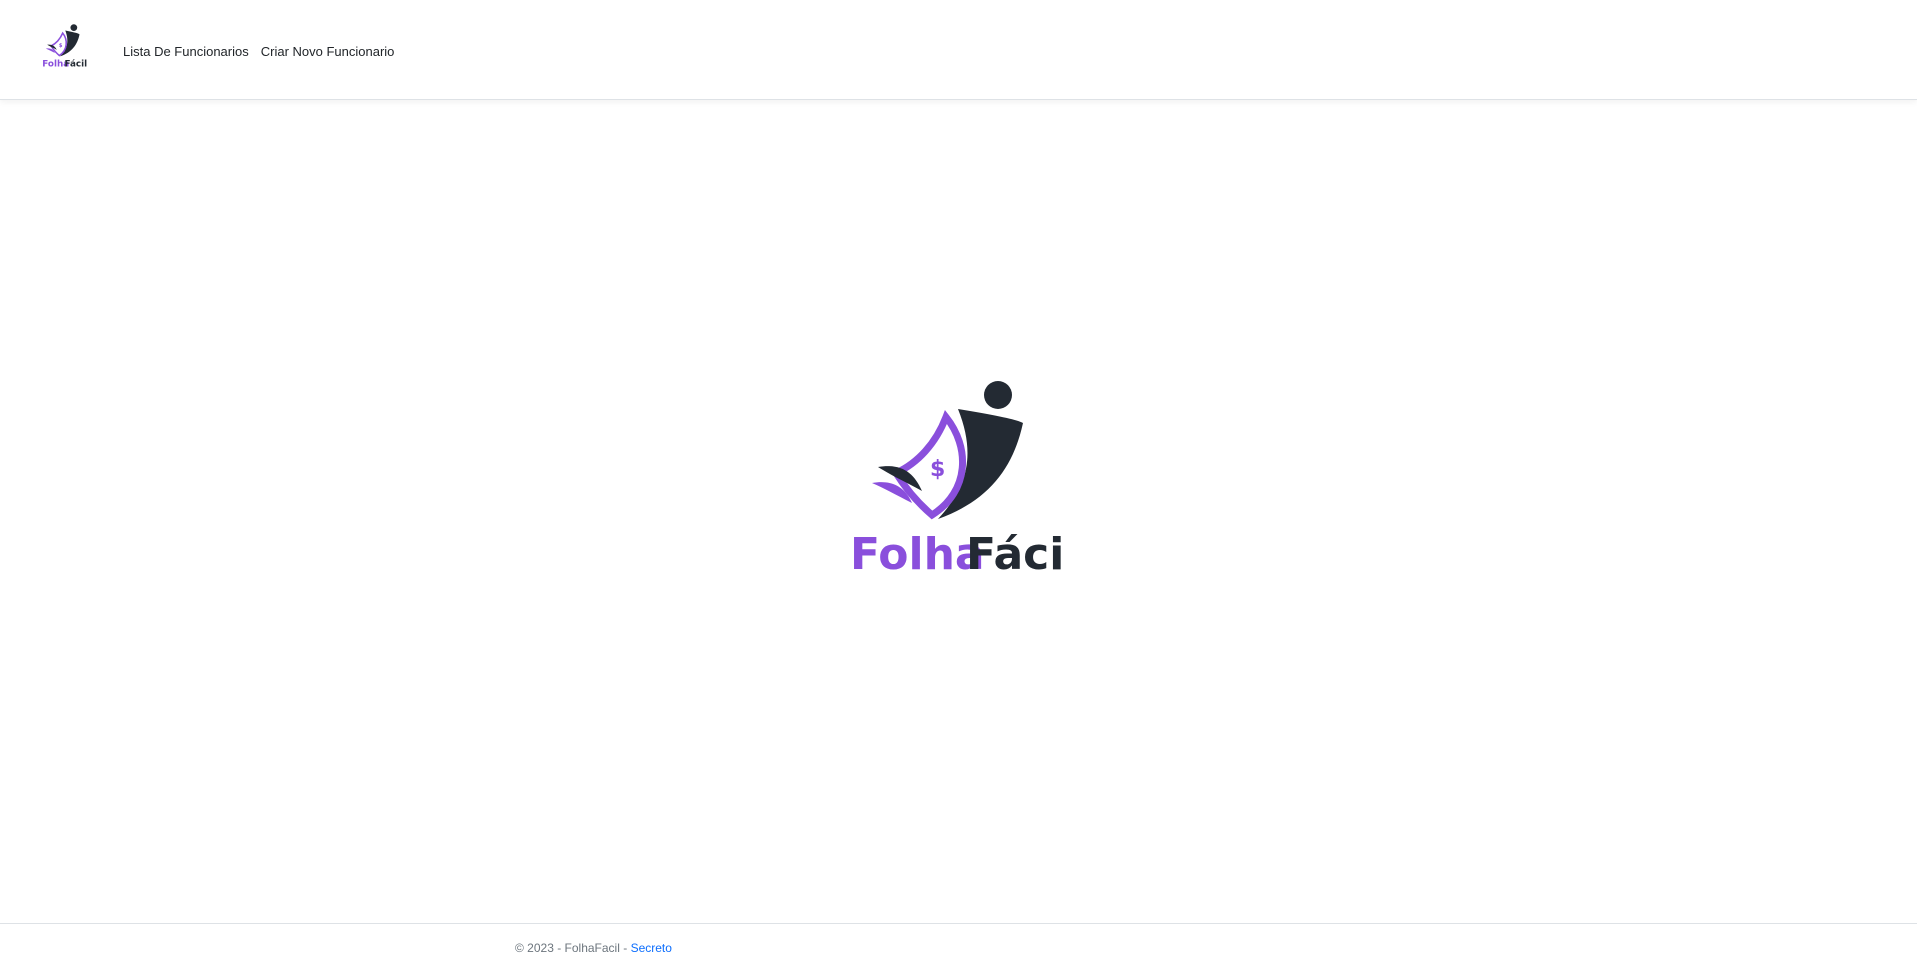 The width and height of the screenshot is (1917, 971). I want to click on brand-logo-link: $ Folha Fácil, so click(64, 46).